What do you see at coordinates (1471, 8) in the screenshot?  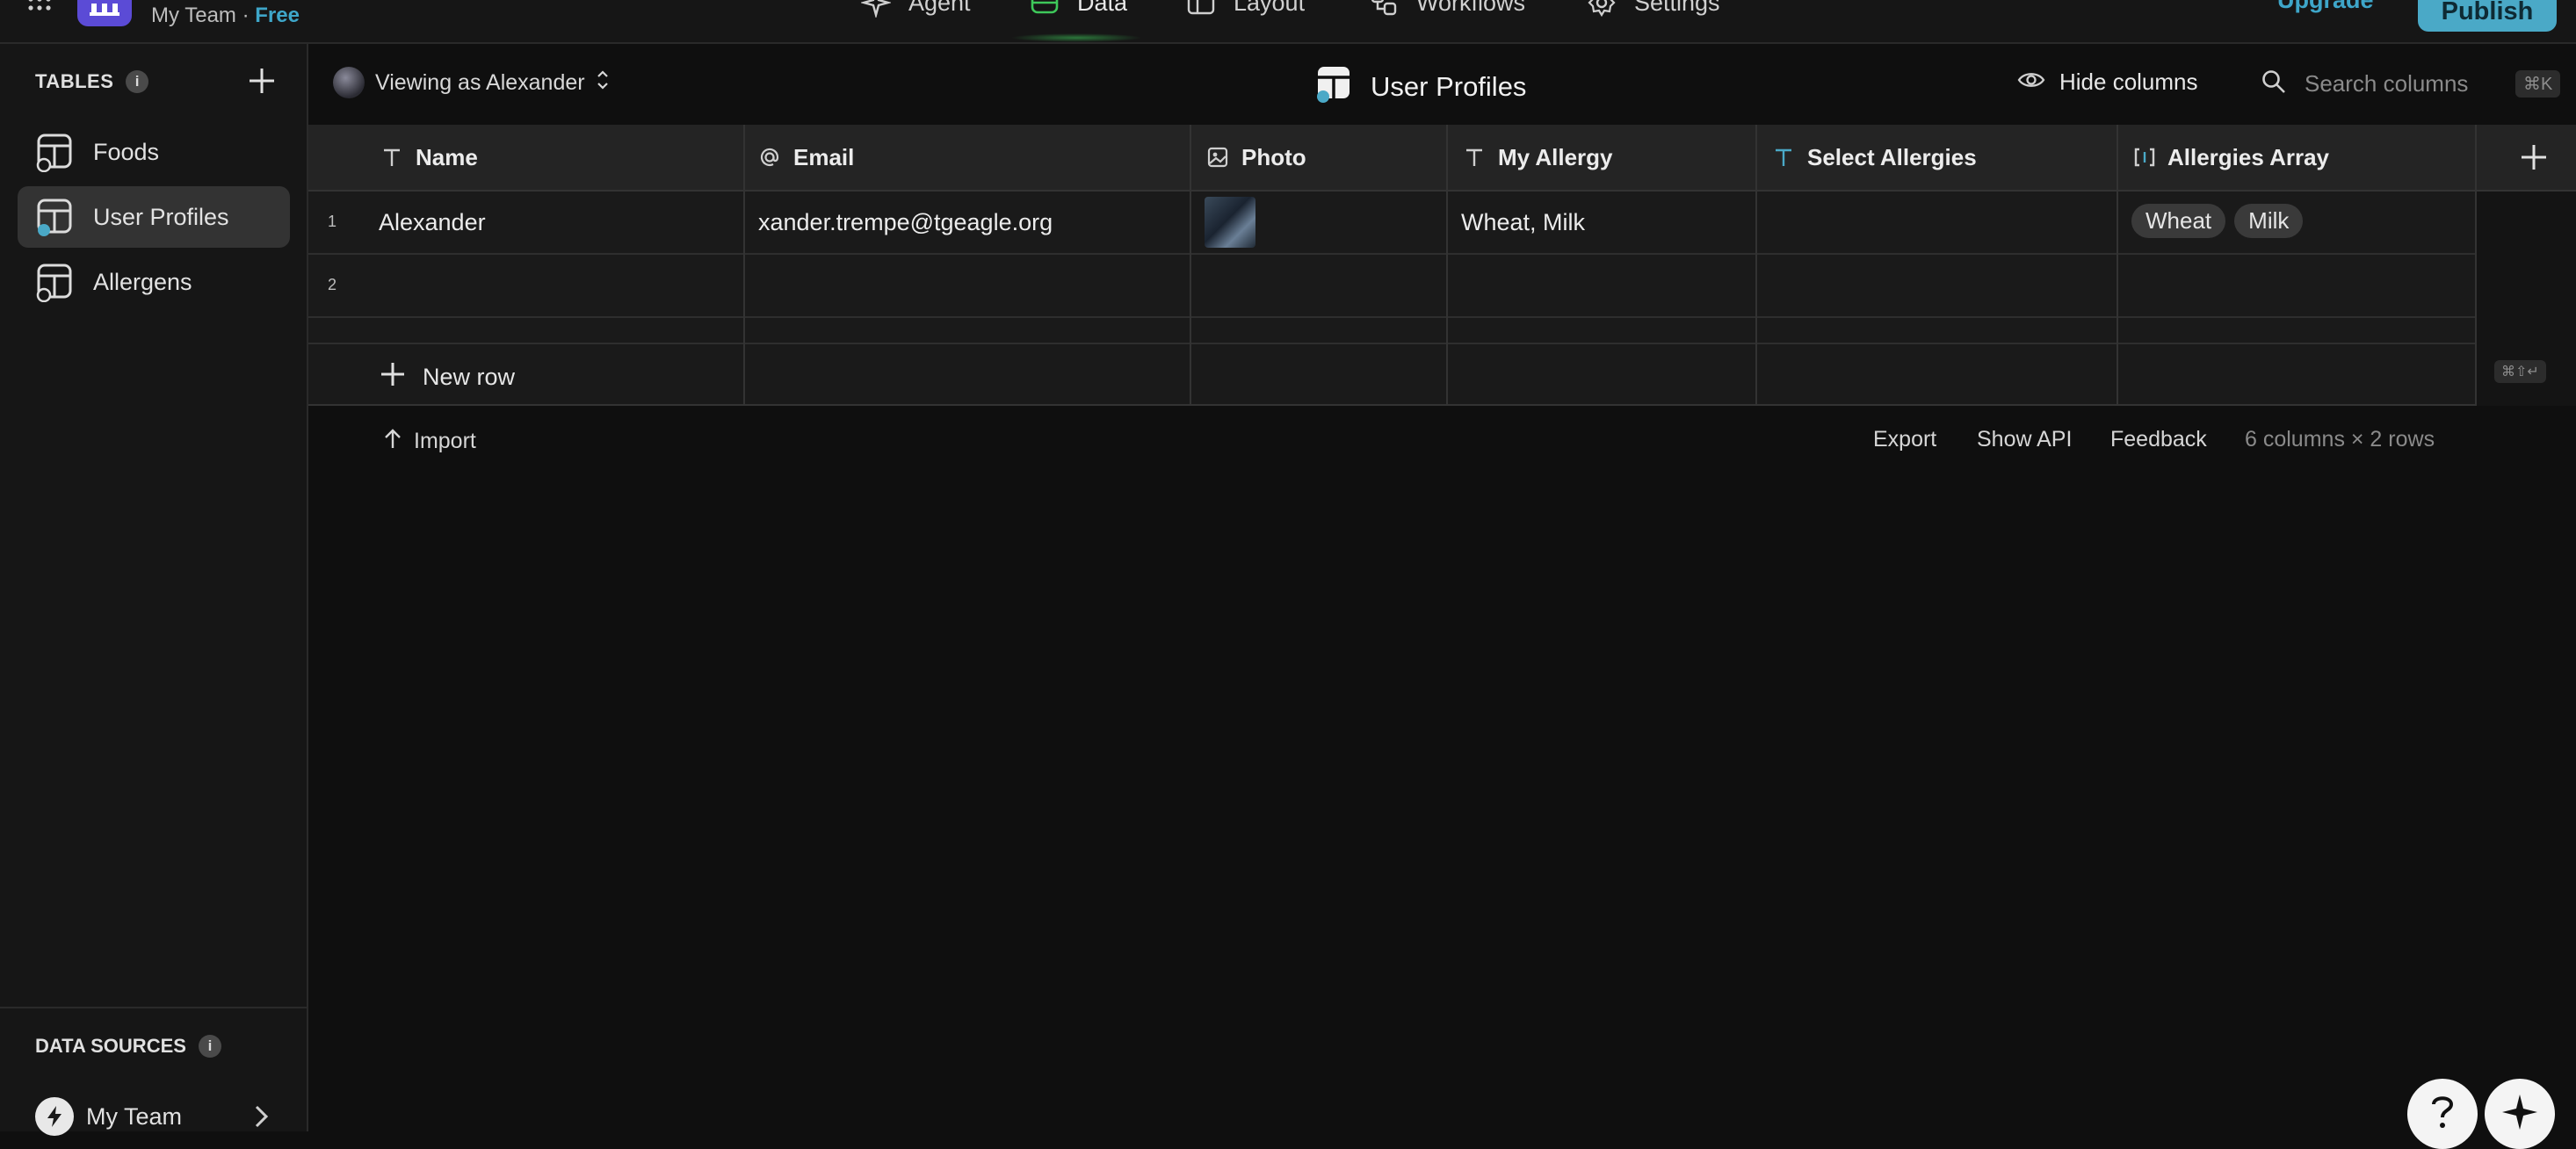 I see `nav-workflows-label: Workflows` at bounding box center [1471, 8].